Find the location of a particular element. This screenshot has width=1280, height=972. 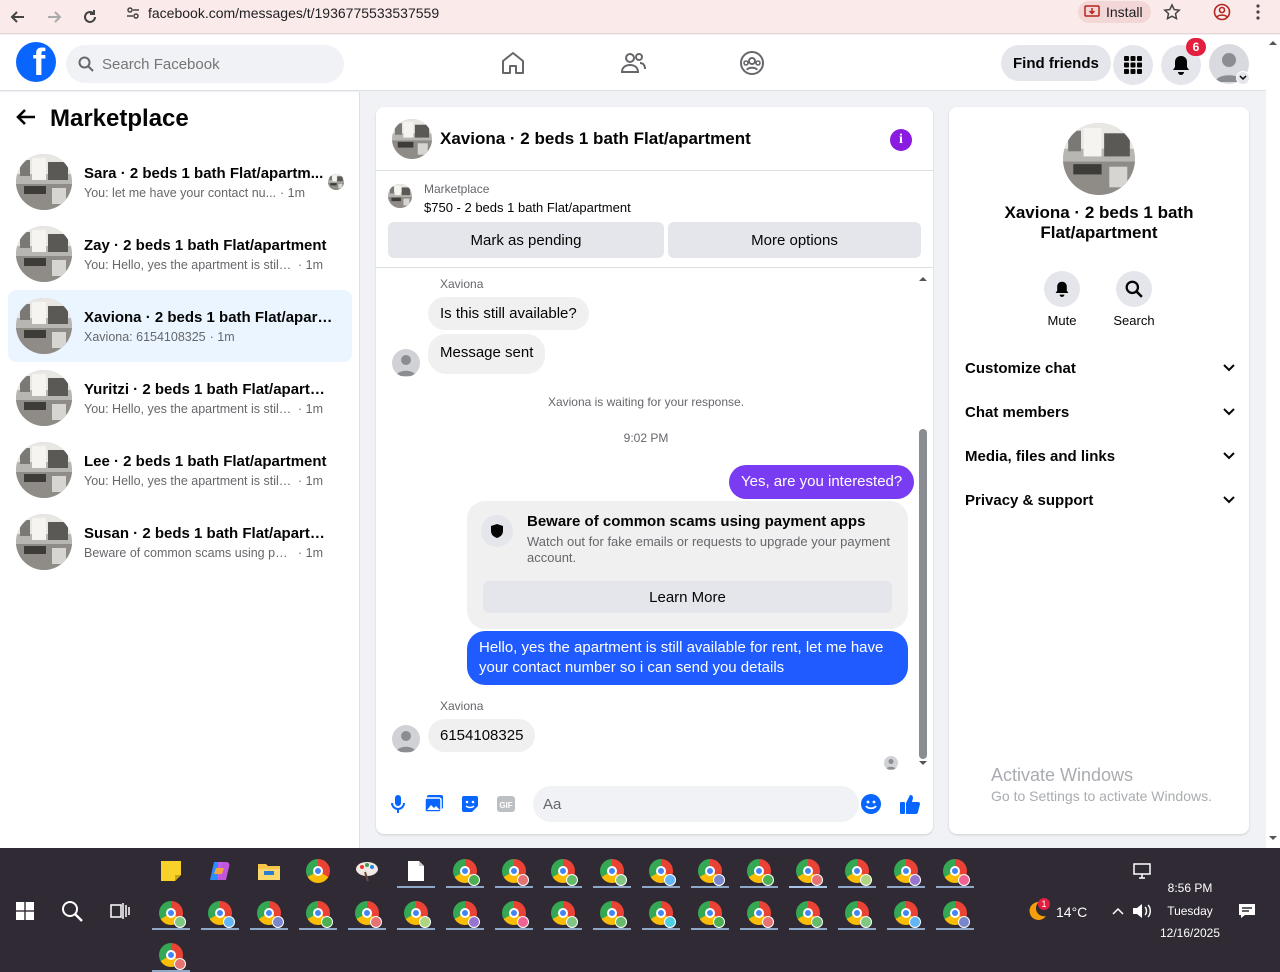

chat-scrollbar is located at coordinates (923, 519).